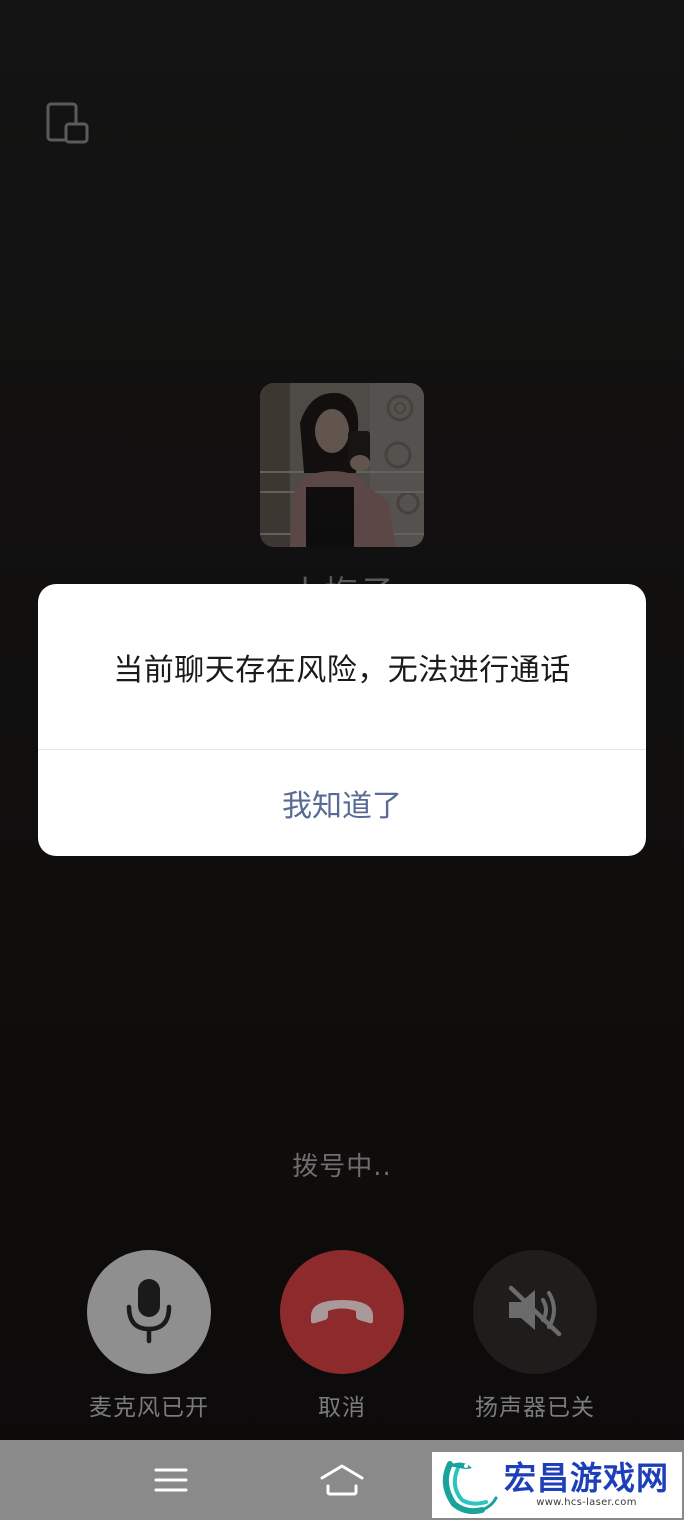  What do you see at coordinates (342, 465) in the screenshot?
I see `caller-avatar` at bounding box center [342, 465].